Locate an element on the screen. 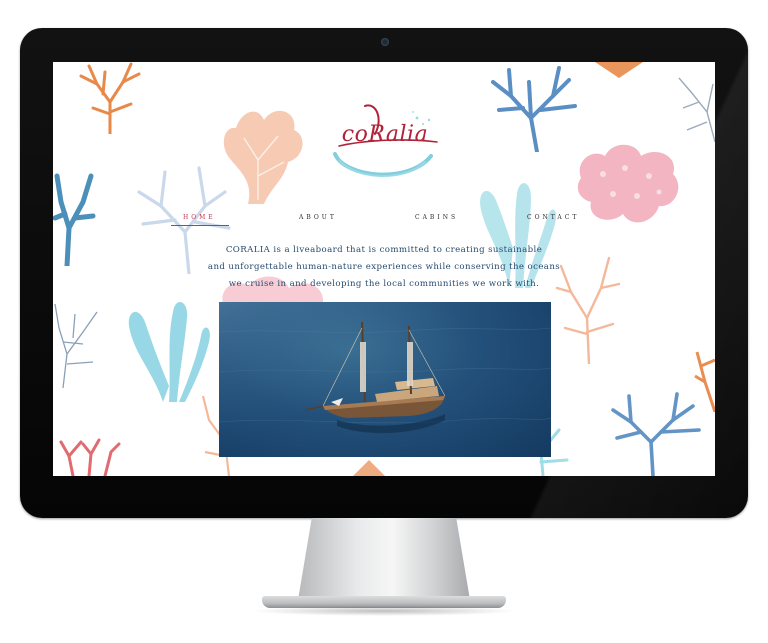 The image size is (768, 643). coral-orange-top-left-icon is located at coordinates (110, 98).